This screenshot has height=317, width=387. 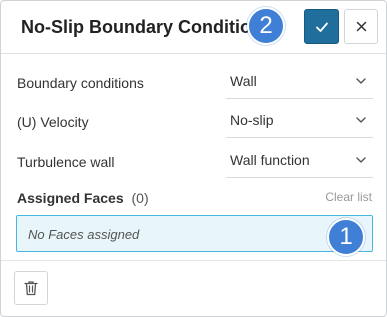 I want to click on turbulence-wall-select: Wall function, so click(x=299, y=159).